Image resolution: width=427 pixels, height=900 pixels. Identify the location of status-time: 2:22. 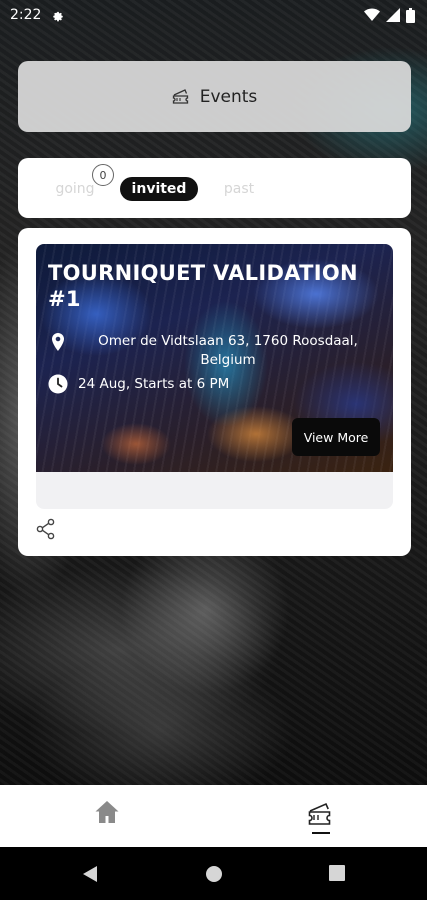
(26, 15).